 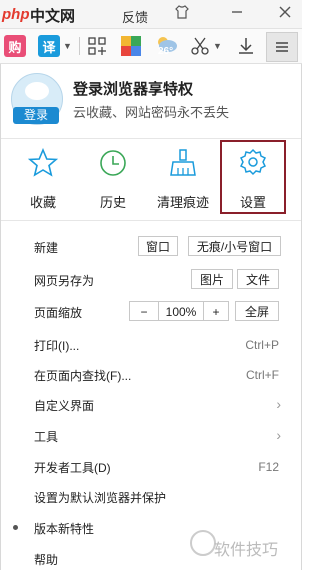 I want to click on zoom-label: 页面缩放, so click(x=58, y=313).